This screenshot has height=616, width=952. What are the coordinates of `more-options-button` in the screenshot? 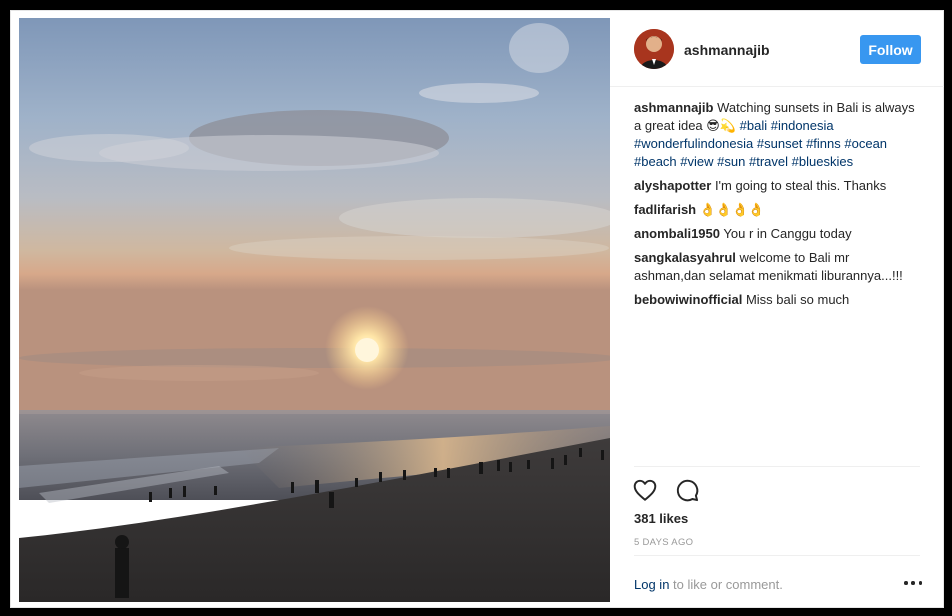 It's located at (913, 583).